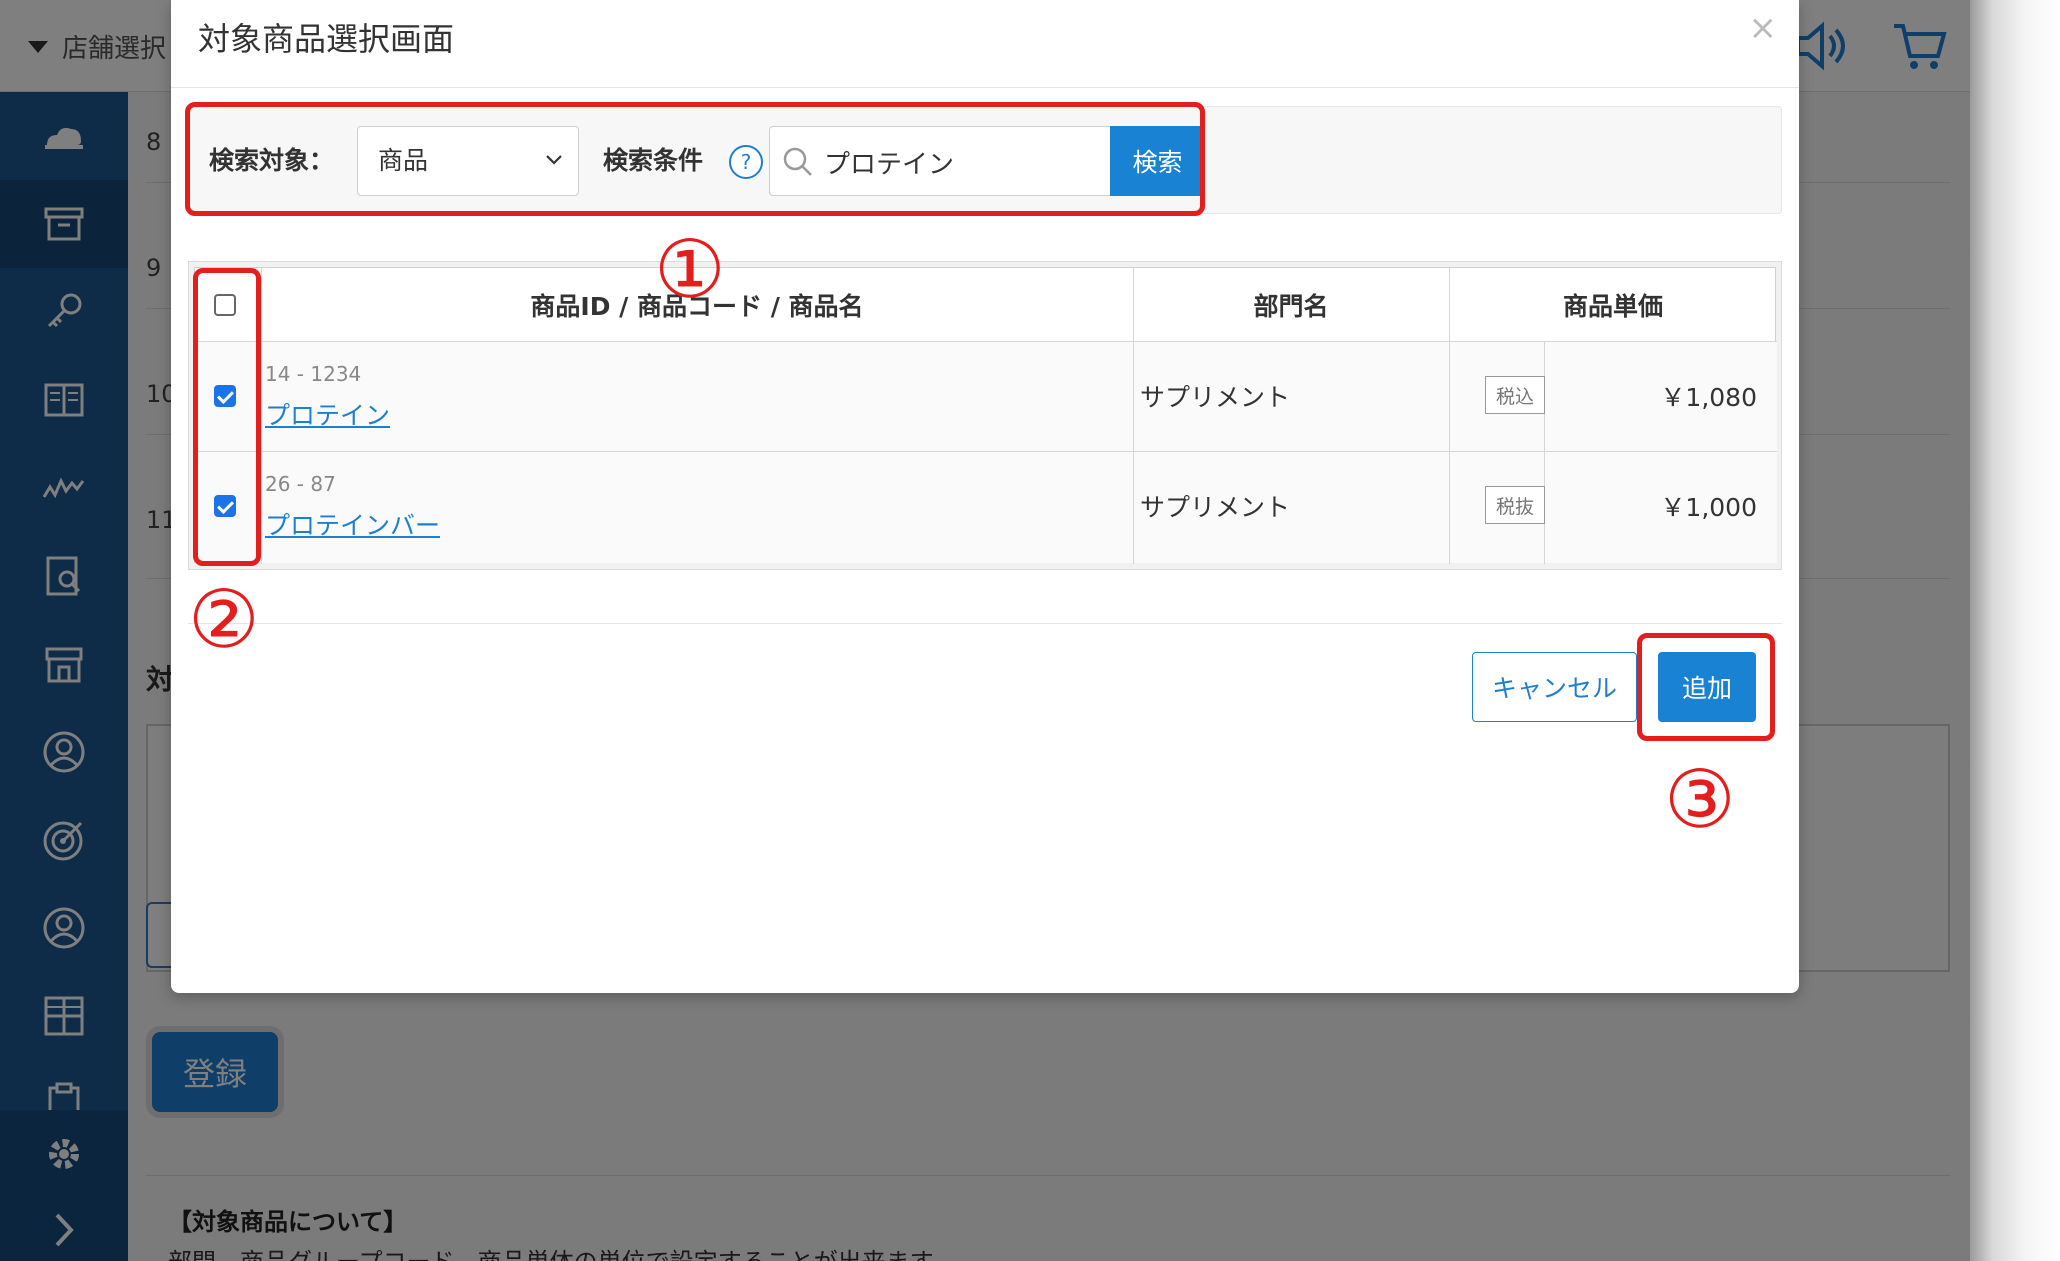  What do you see at coordinates (313, 374) in the screenshot?
I see `product-id: 14 - 1234` at bounding box center [313, 374].